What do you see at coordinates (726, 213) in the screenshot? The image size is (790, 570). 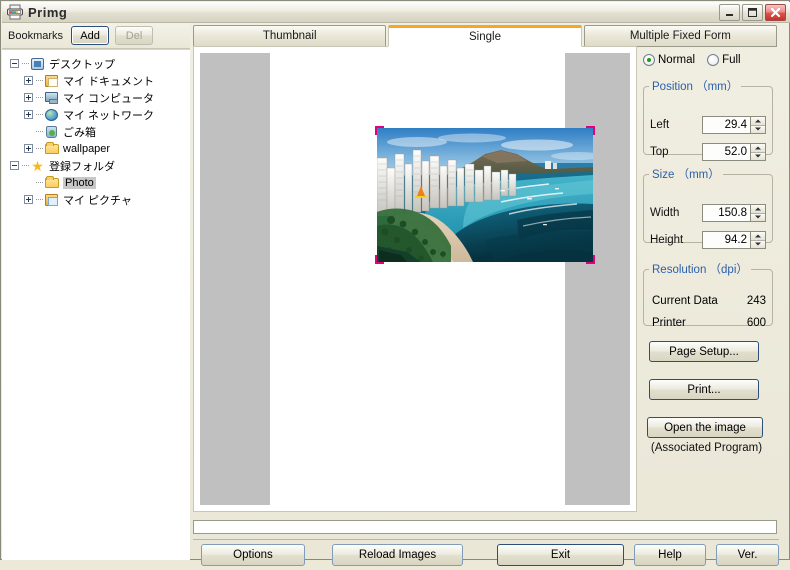 I see `size-width-value: 150.8` at bounding box center [726, 213].